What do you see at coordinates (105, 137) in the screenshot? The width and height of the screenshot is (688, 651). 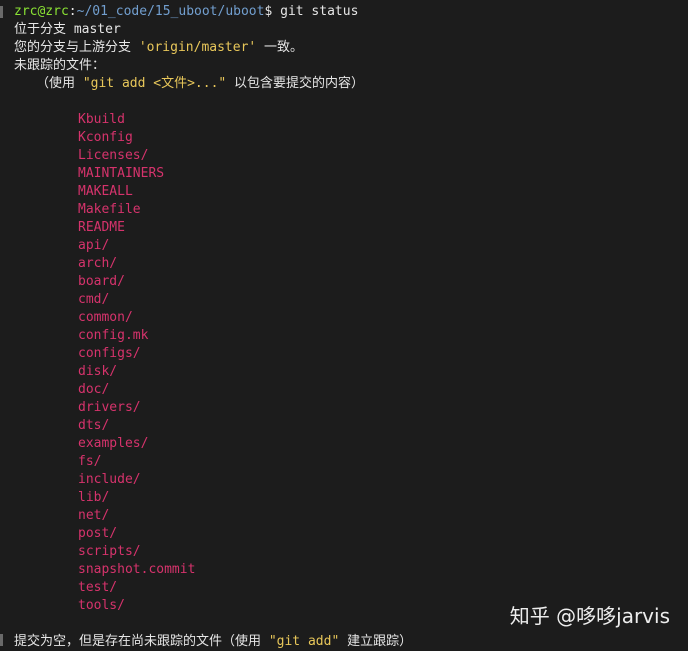 I see `untracked-file-item: Kconfig` at bounding box center [105, 137].